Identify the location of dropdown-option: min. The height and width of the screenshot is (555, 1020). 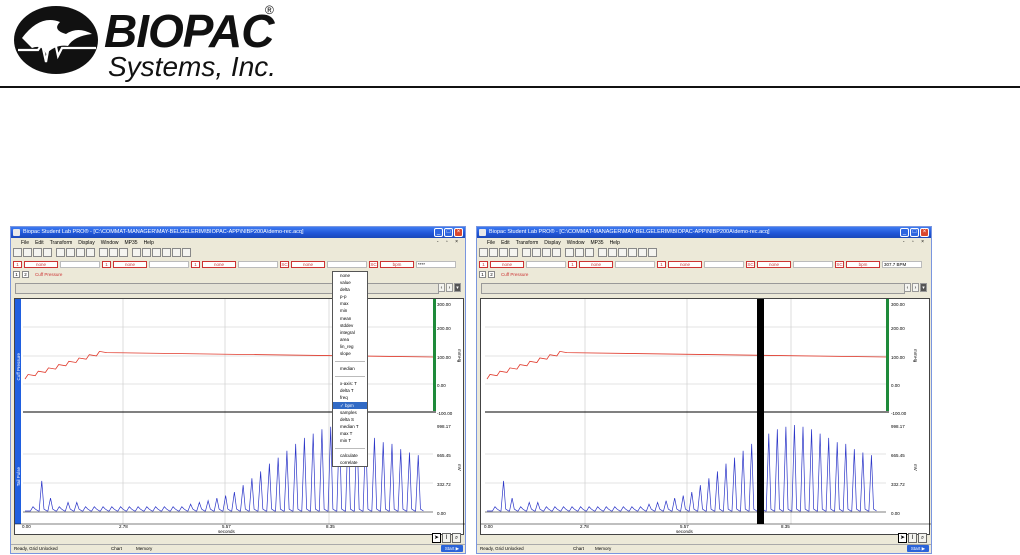
(350, 310).